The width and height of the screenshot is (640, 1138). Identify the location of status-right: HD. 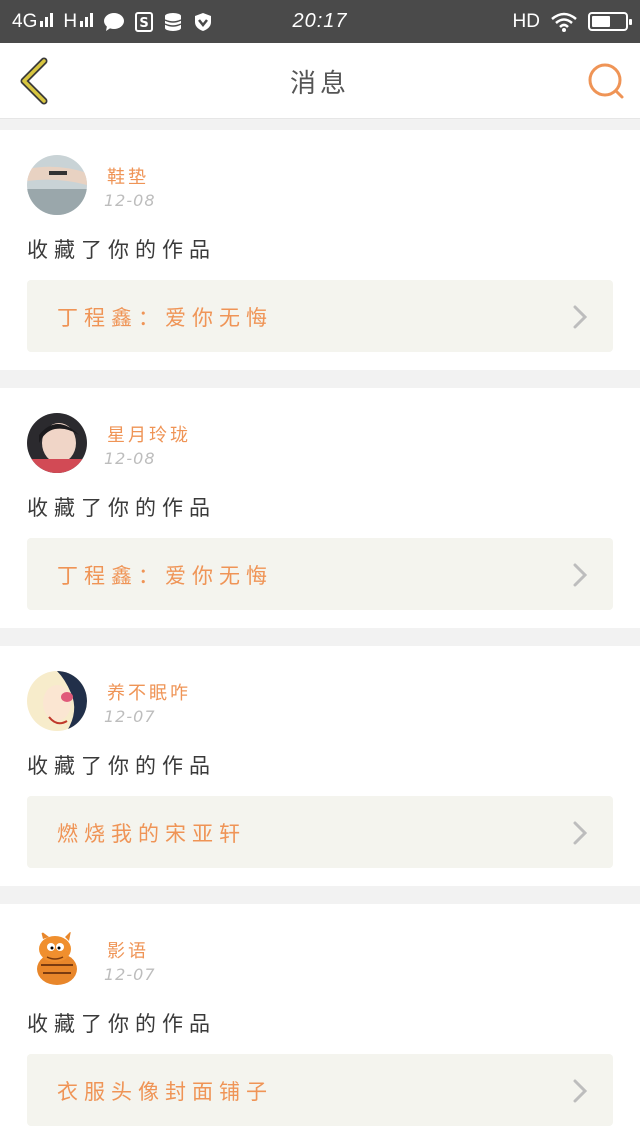
(572, 21).